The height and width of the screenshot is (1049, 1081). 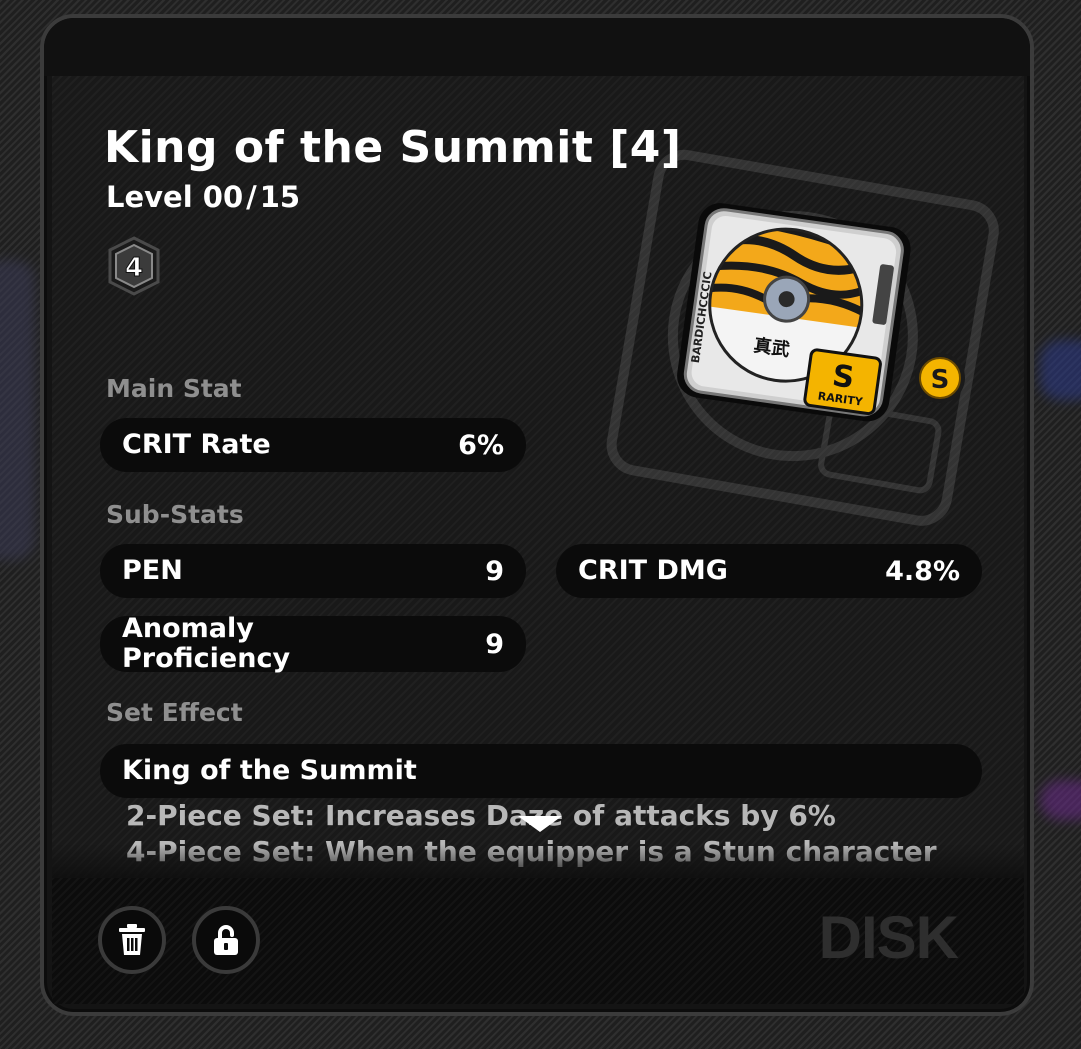 I want to click on sub-stat-name: Anomaly Proficiency, so click(x=206, y=643).